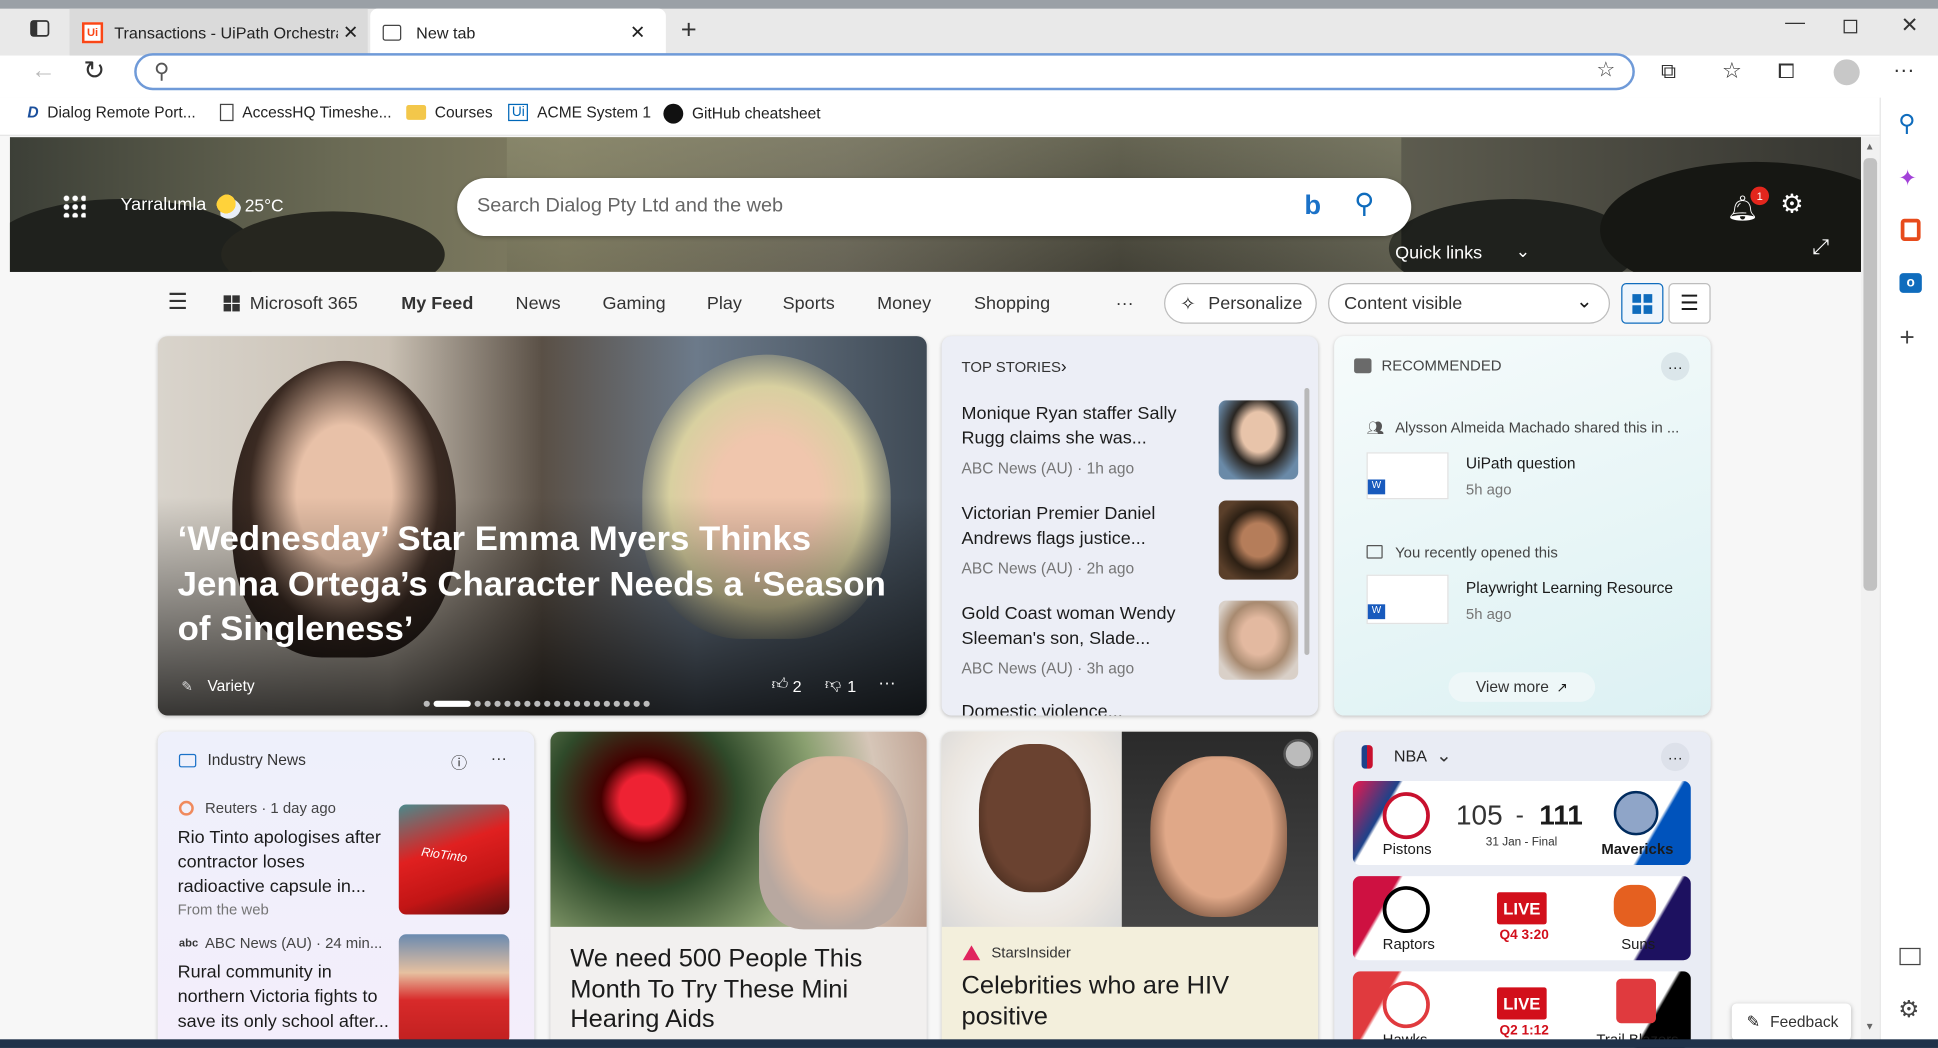  What do you see at coordinates (1438, 253) in the screenshot?
I see `quick-links-button: Quick links` at bounding box center [1438, 253].